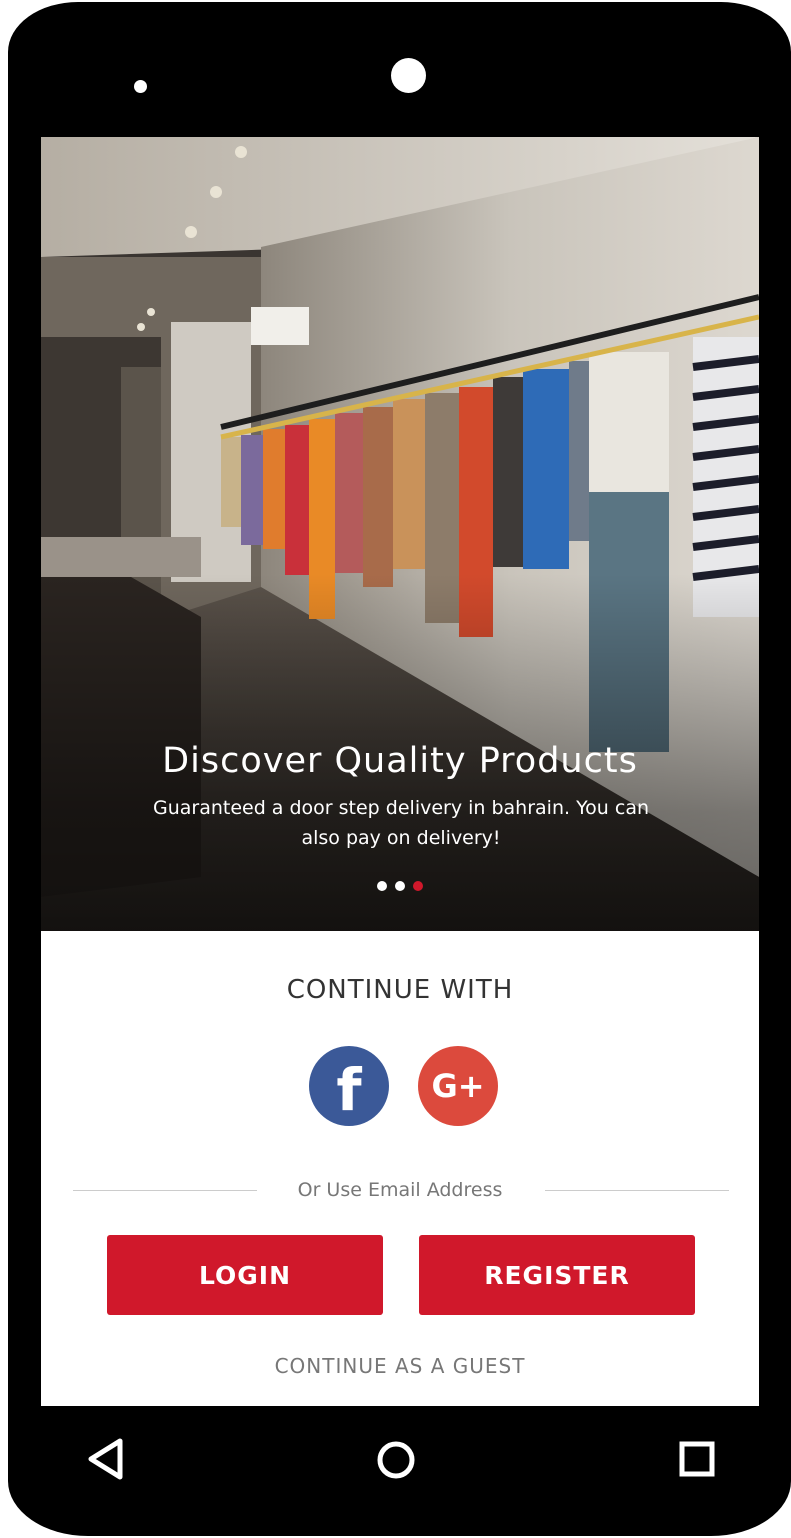 This screenshot has width=791, height=1538. What do you see at coordinates (13, 427) in the screenshot?
I see `side-button` at bounding box center [13, 427].